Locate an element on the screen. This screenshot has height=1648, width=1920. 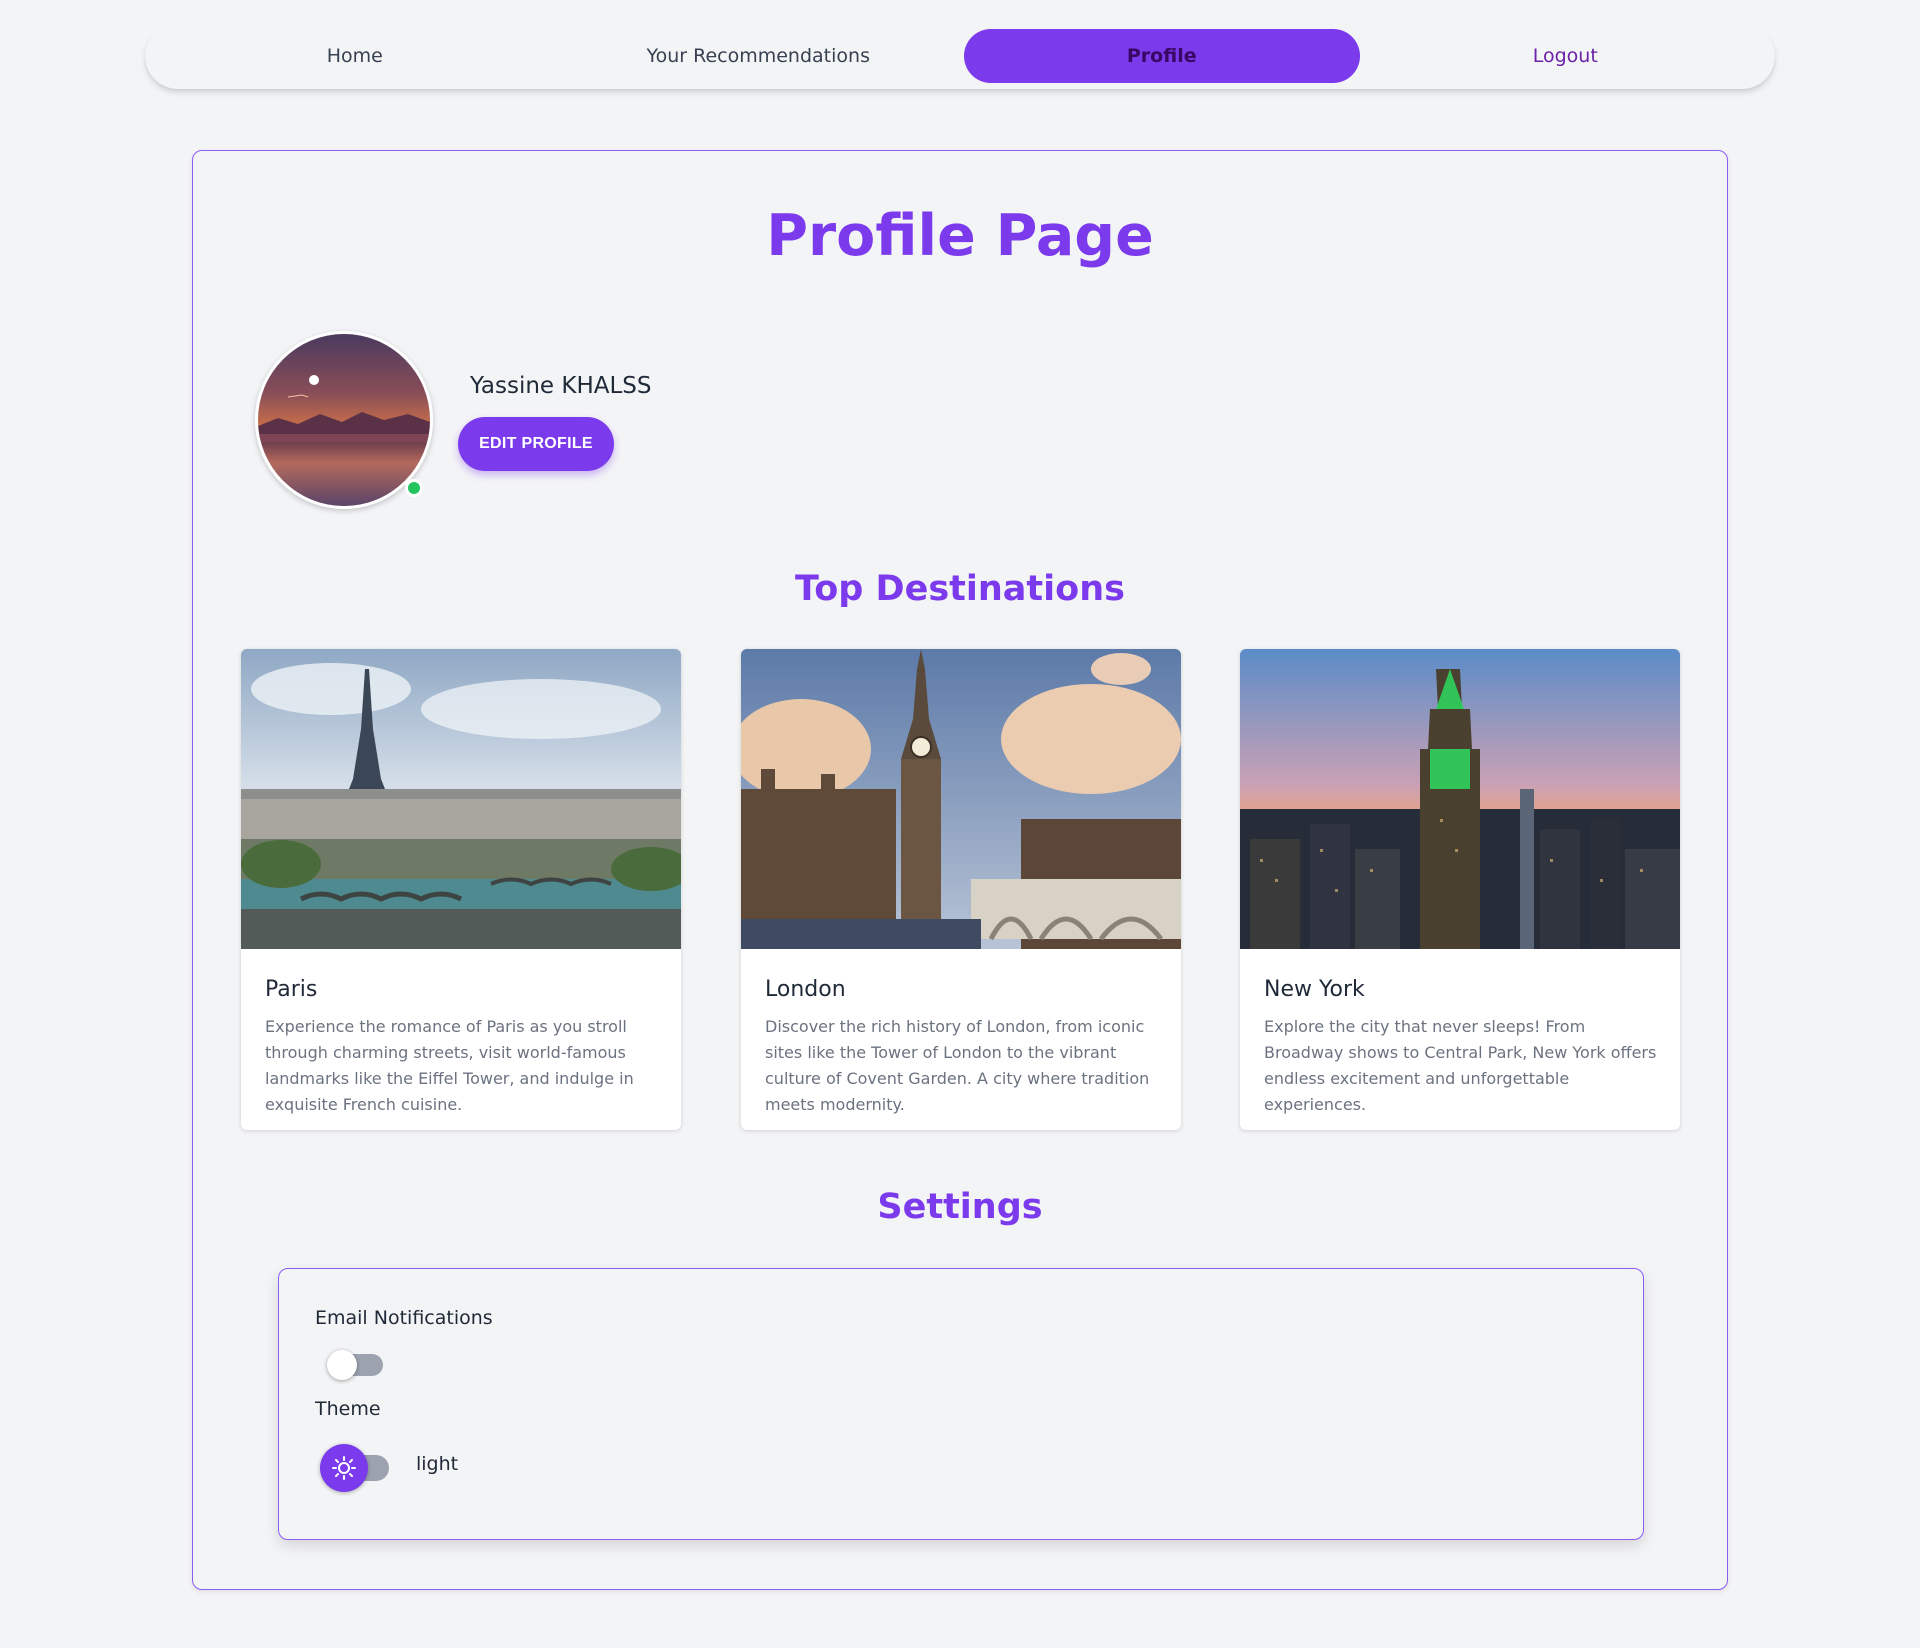
destination-name: London is located at coordinates (805, 989).